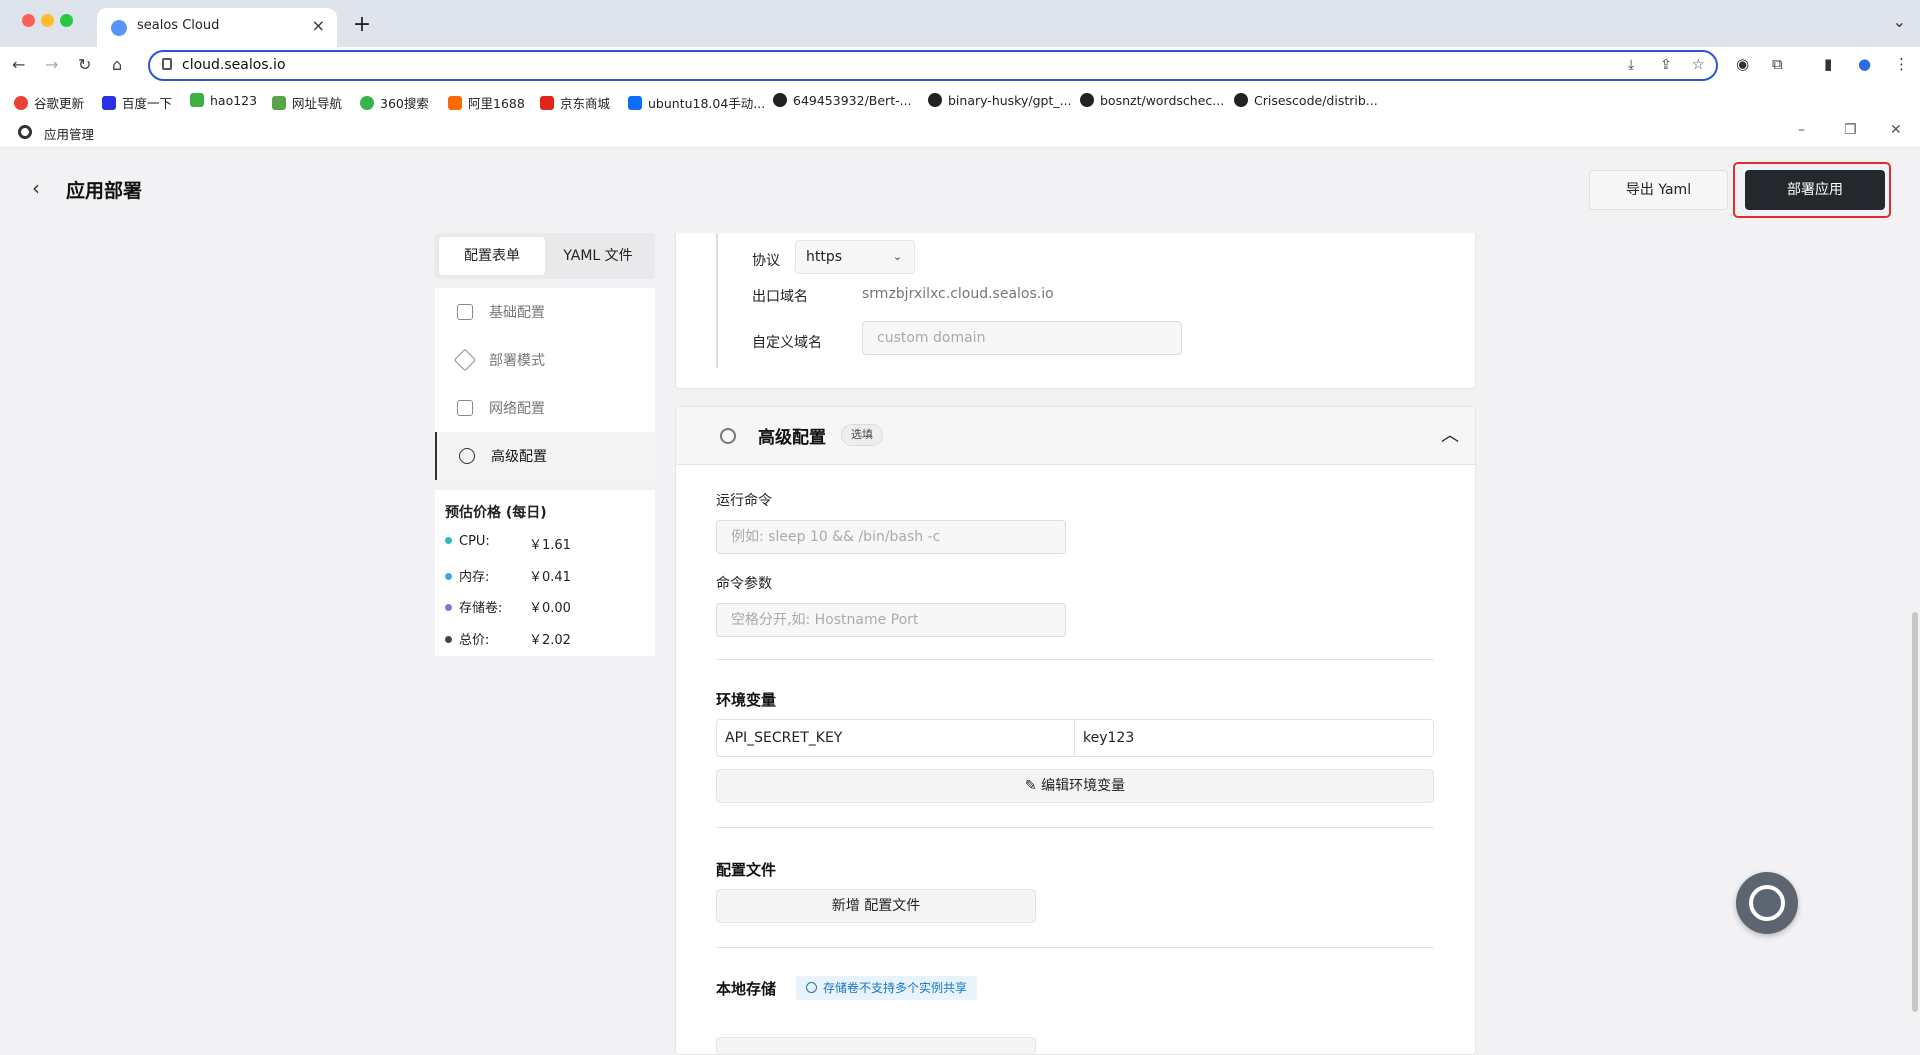 The image size is (1920, 1055). What do you see at coordinates (1698, 65) in the screenshot?
I see `bookmark-star-icon: ☆` at bounding box center [1698, 65].